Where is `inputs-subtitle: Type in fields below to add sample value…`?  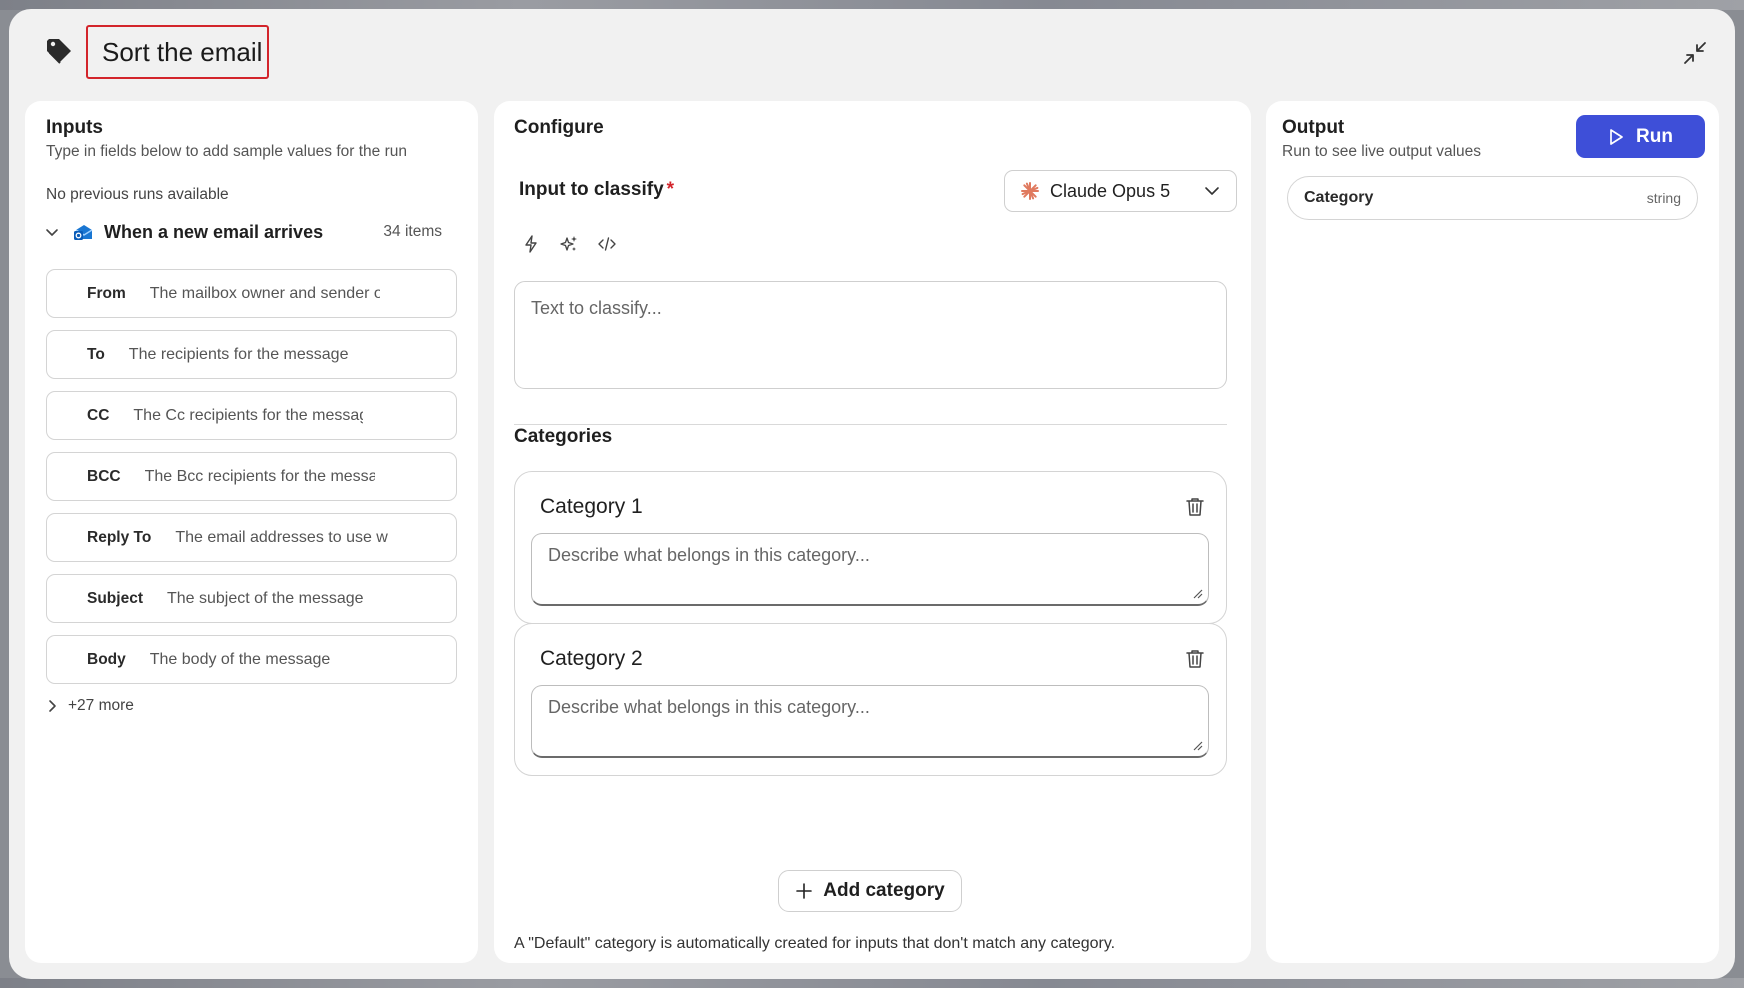
inputs-subtitle: Type in fields below to add sample value… is located at coordinates (227, 151).